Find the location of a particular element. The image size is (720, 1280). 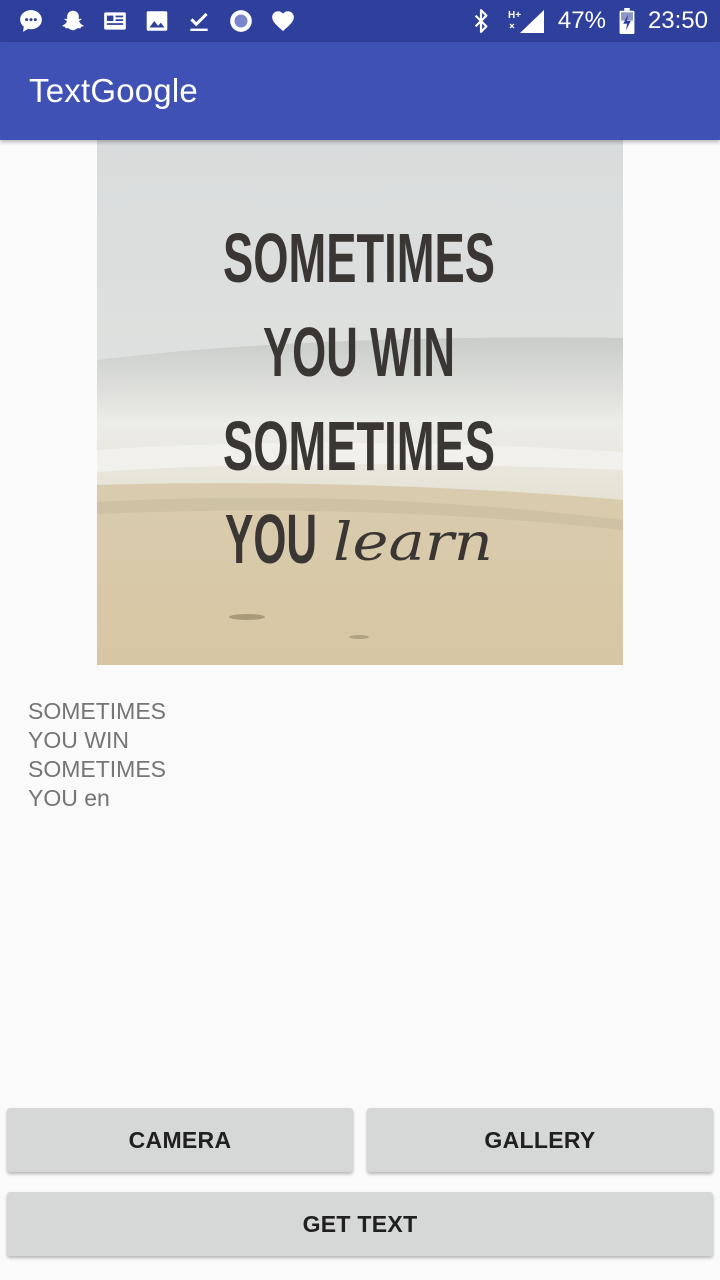

camera-button: CAMERA is located at coordinates (180, 1140).